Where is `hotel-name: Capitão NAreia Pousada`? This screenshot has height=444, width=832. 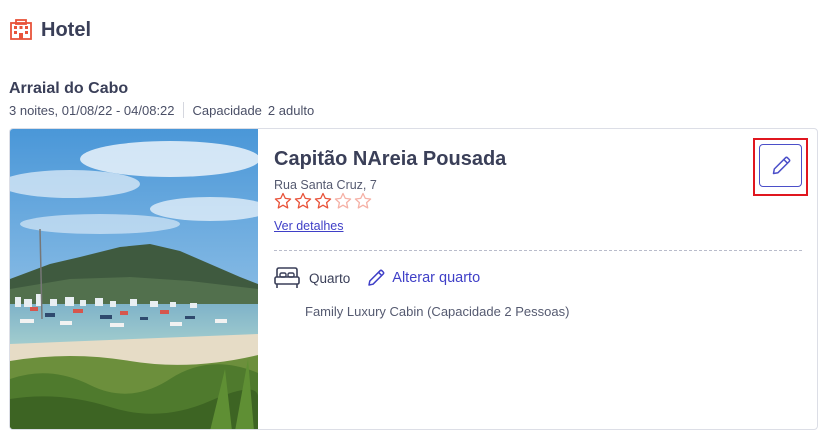 hotel-name: Capitão NAreia Pousada is located at coordinates (390, 159).